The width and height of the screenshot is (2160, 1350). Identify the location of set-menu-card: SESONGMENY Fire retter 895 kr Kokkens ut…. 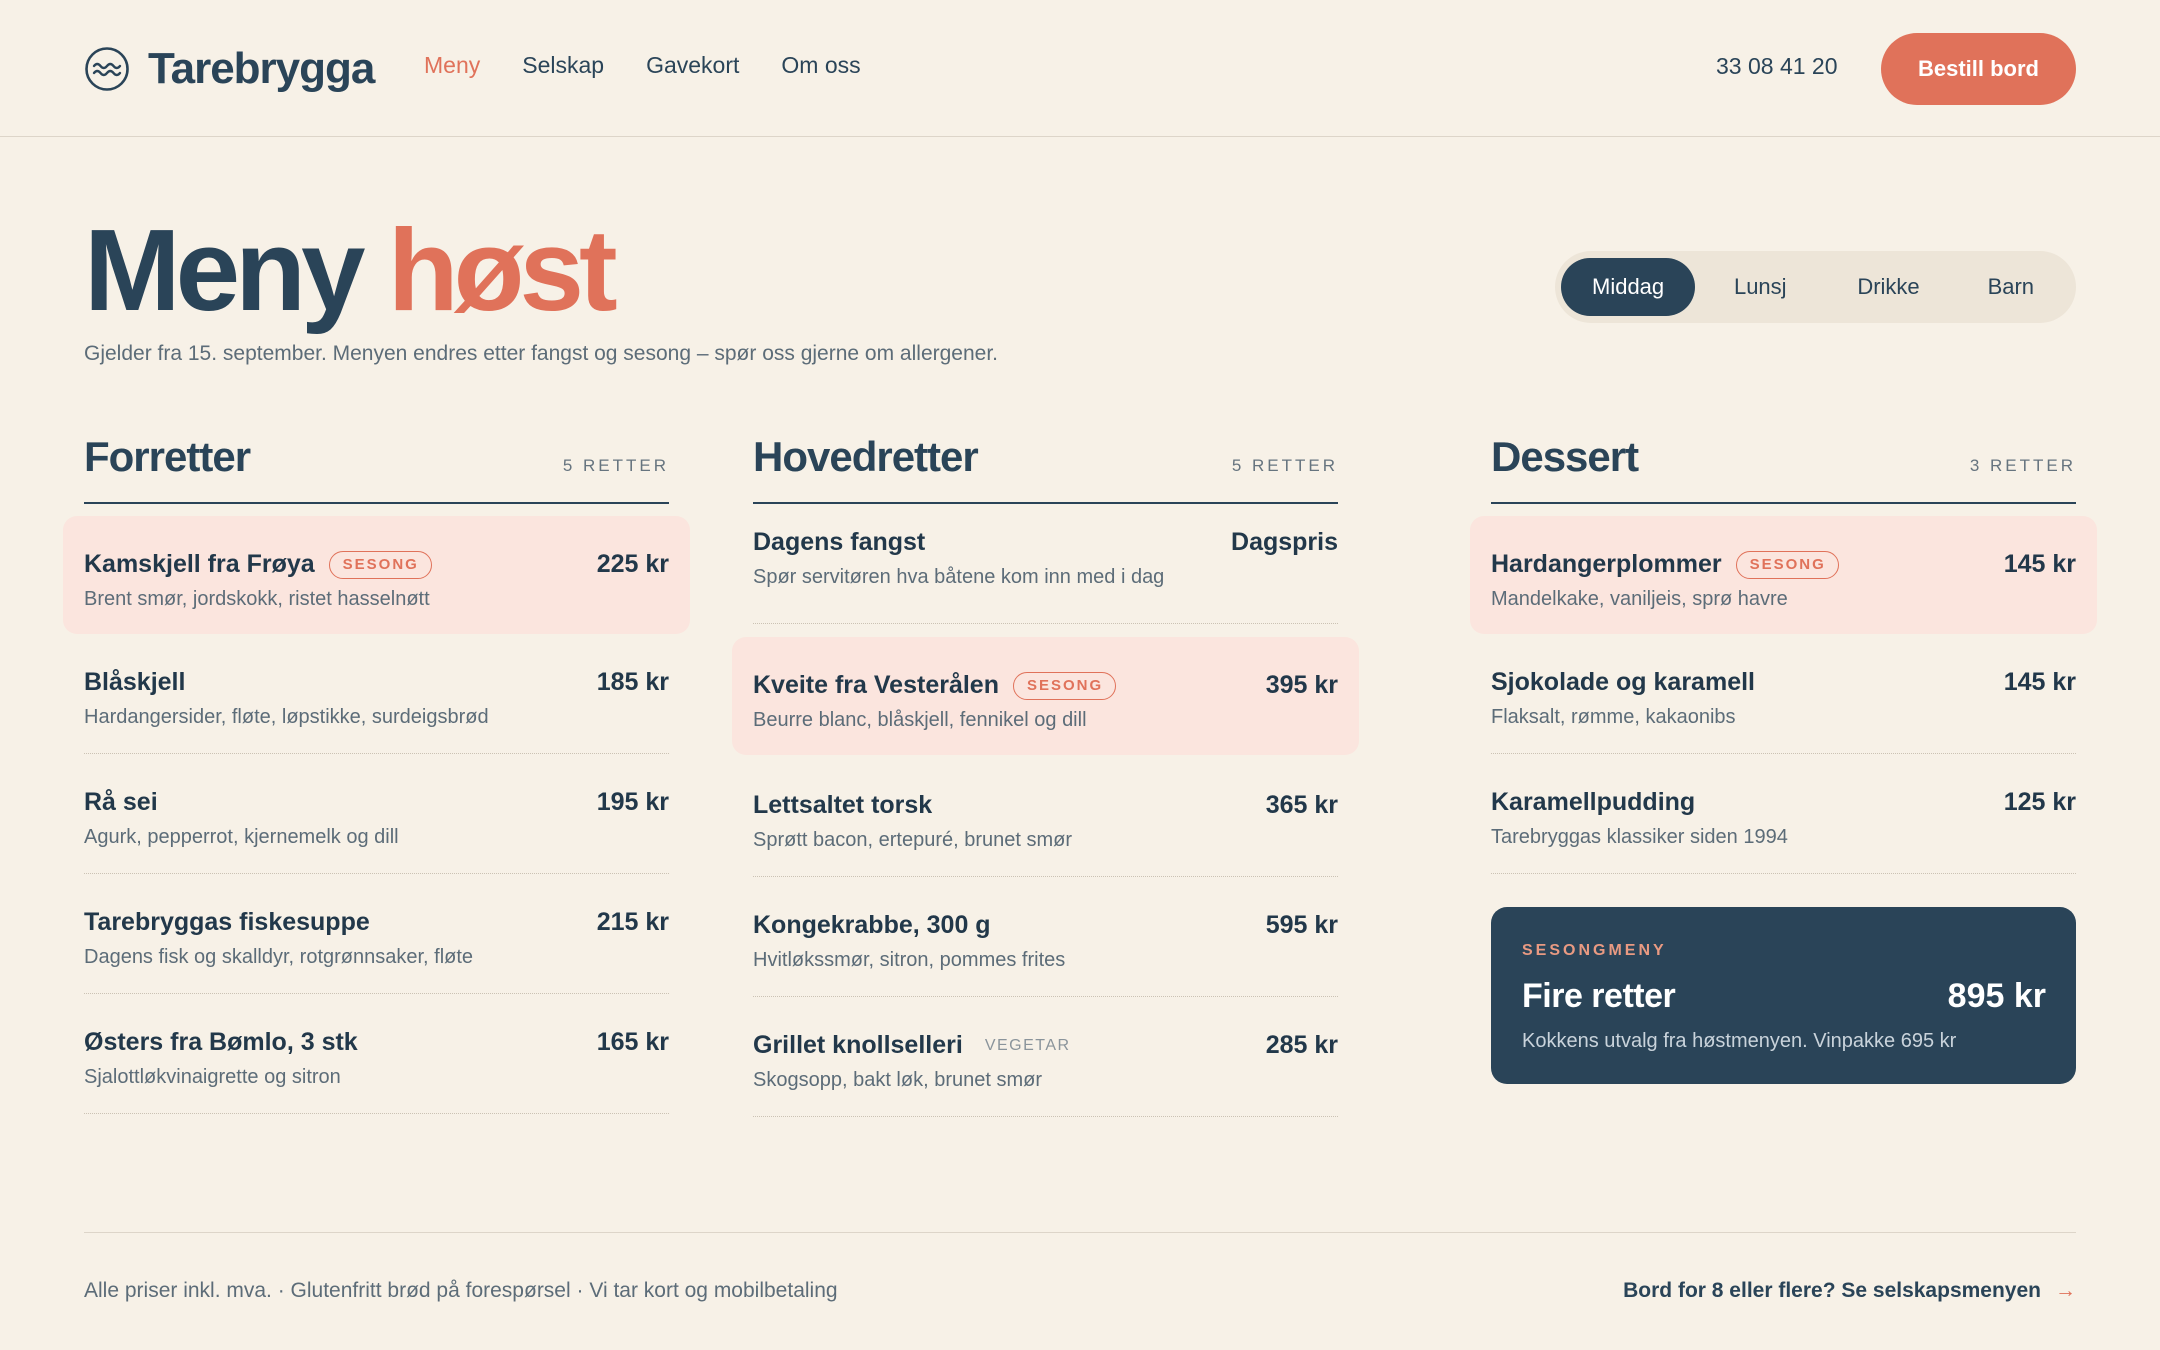
(1783, 995).